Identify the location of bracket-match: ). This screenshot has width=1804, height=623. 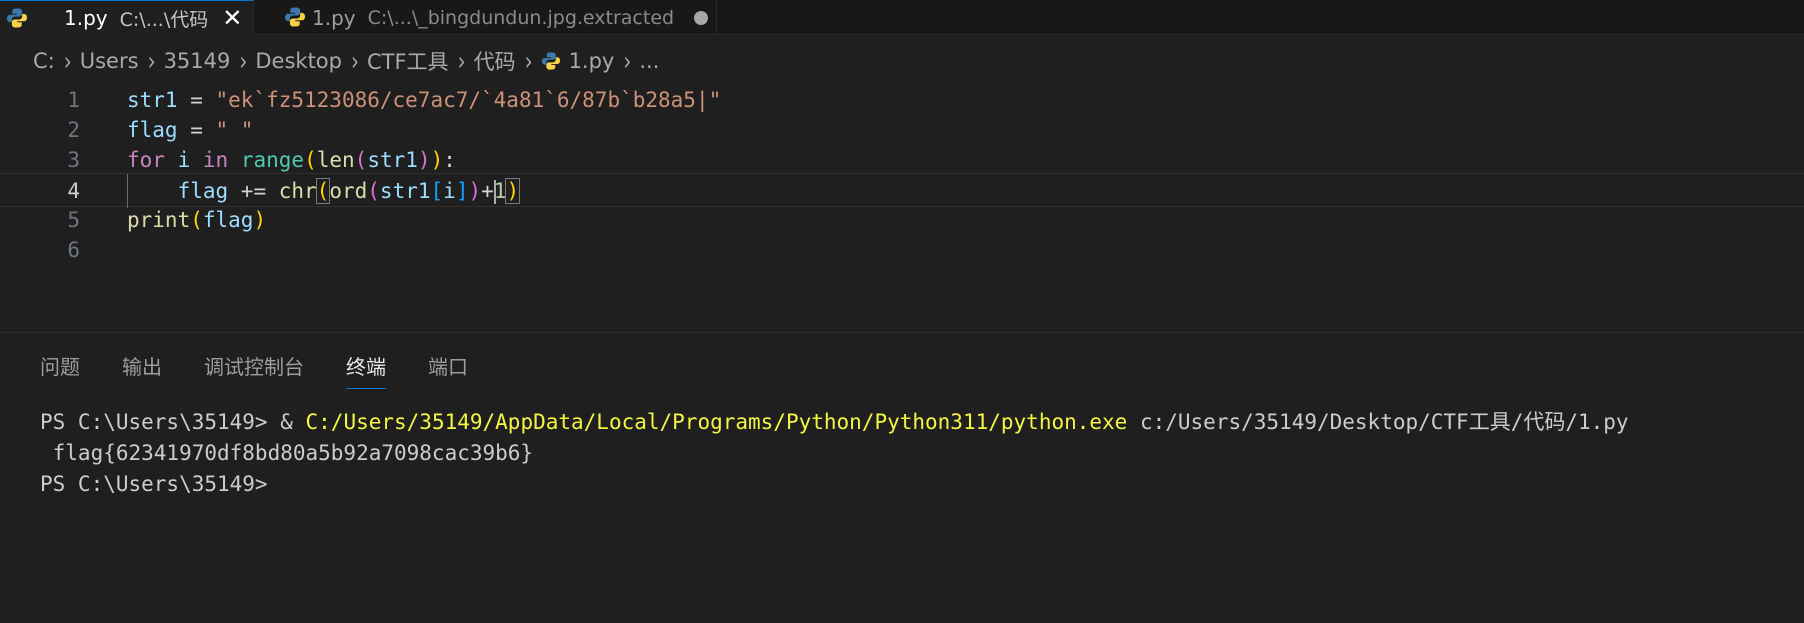
(513, 191).